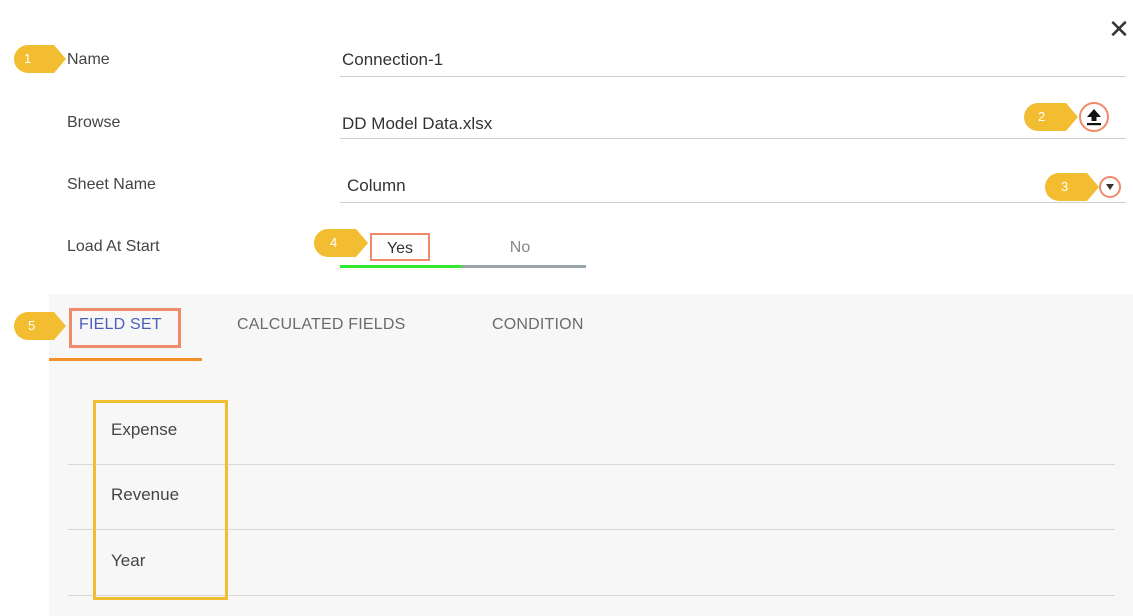 Image resolution: width=1133 pixels, height=616 pixels. Describe the element at coordinates (591, 497) in the screenshot. I see `field-row: Revenue` at that location.